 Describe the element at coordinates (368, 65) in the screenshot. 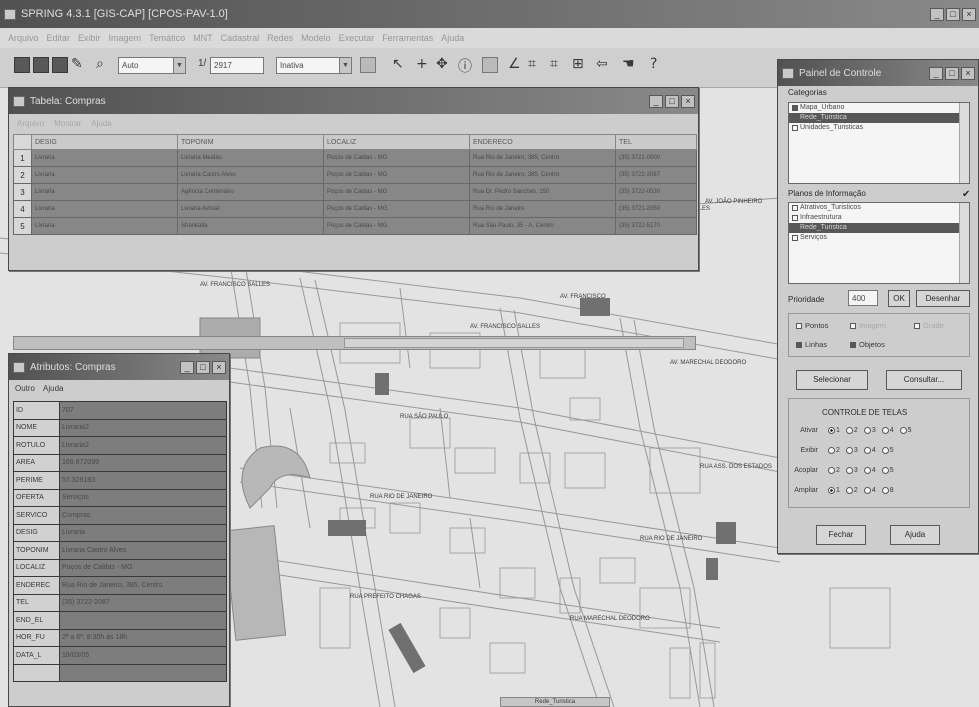

I see `layers-icon` at that location.